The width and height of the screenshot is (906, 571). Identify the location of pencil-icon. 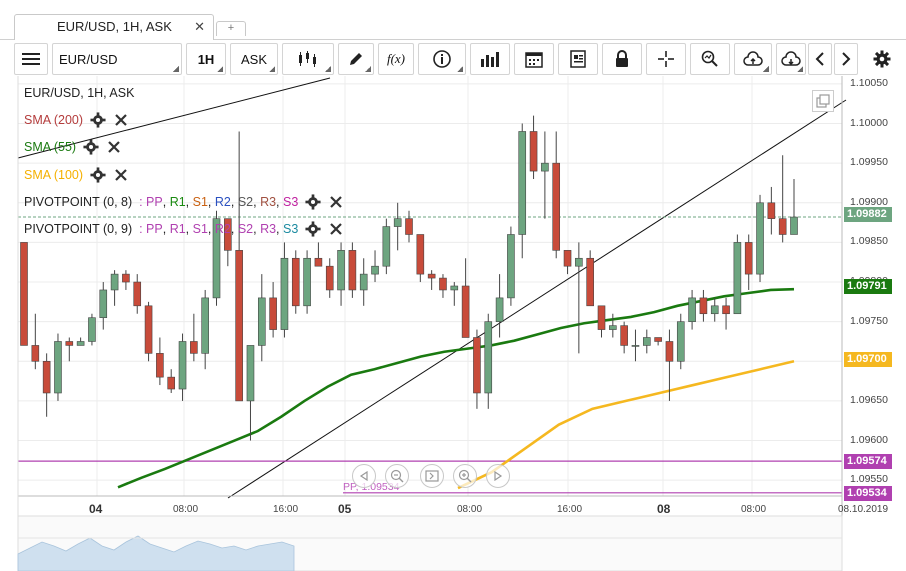
(356, 59).